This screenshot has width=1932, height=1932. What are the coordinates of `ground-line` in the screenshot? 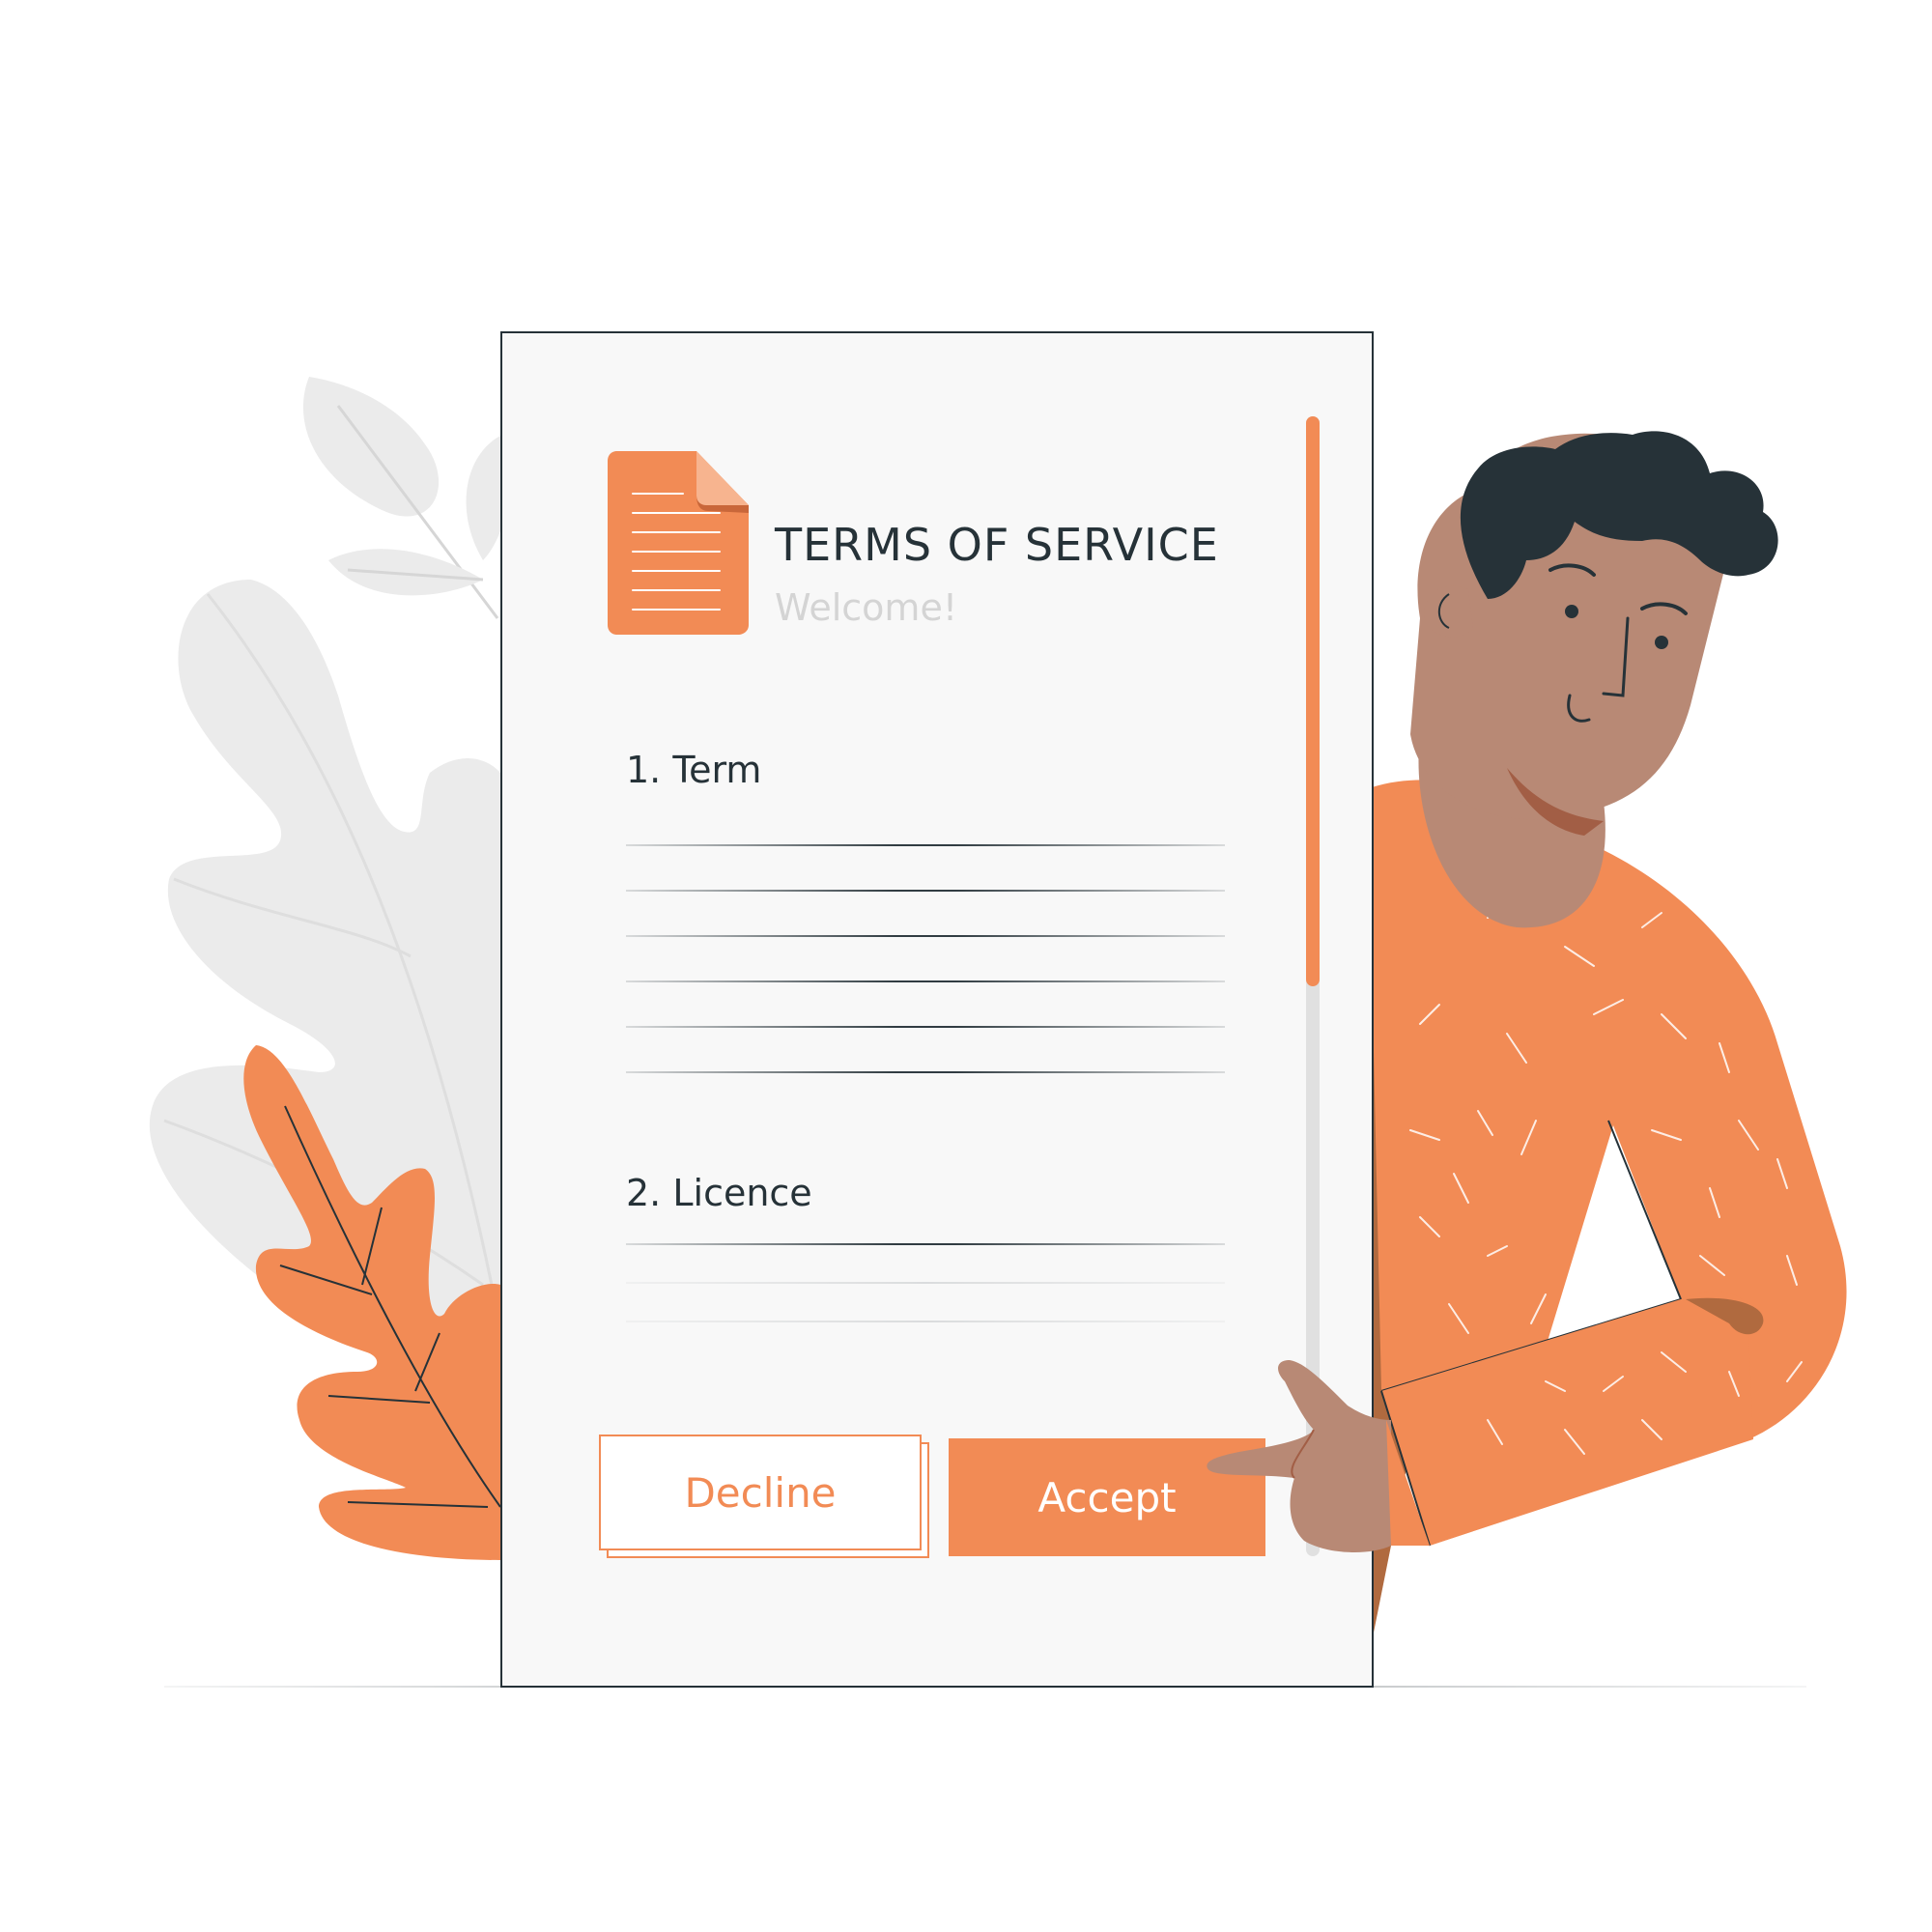 It's located at (985, 1687).